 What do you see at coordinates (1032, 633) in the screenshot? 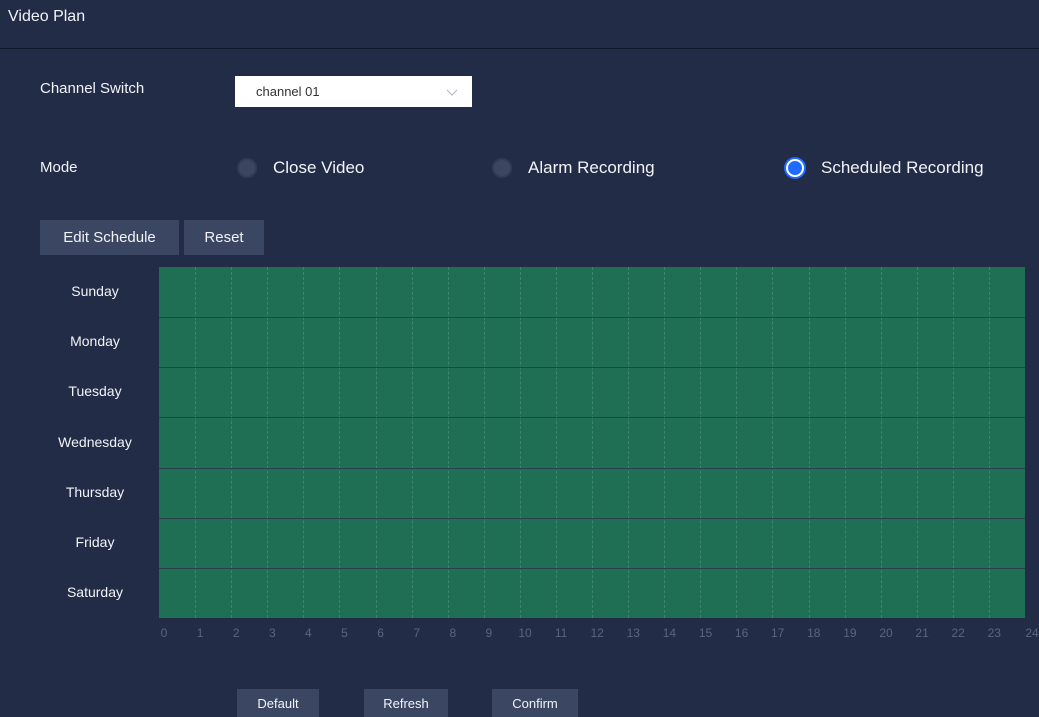
I see `hour-tick-label: 24` at bounding box center [1032, 633].